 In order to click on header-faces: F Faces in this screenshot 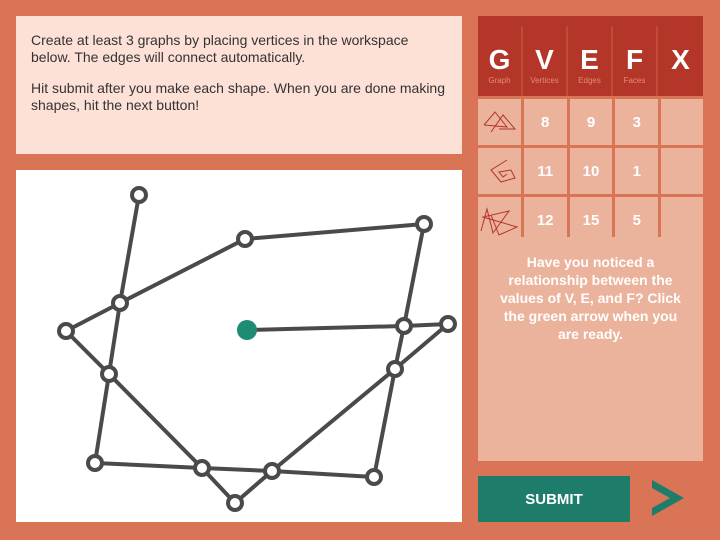, I will do `click(635, 61)`.